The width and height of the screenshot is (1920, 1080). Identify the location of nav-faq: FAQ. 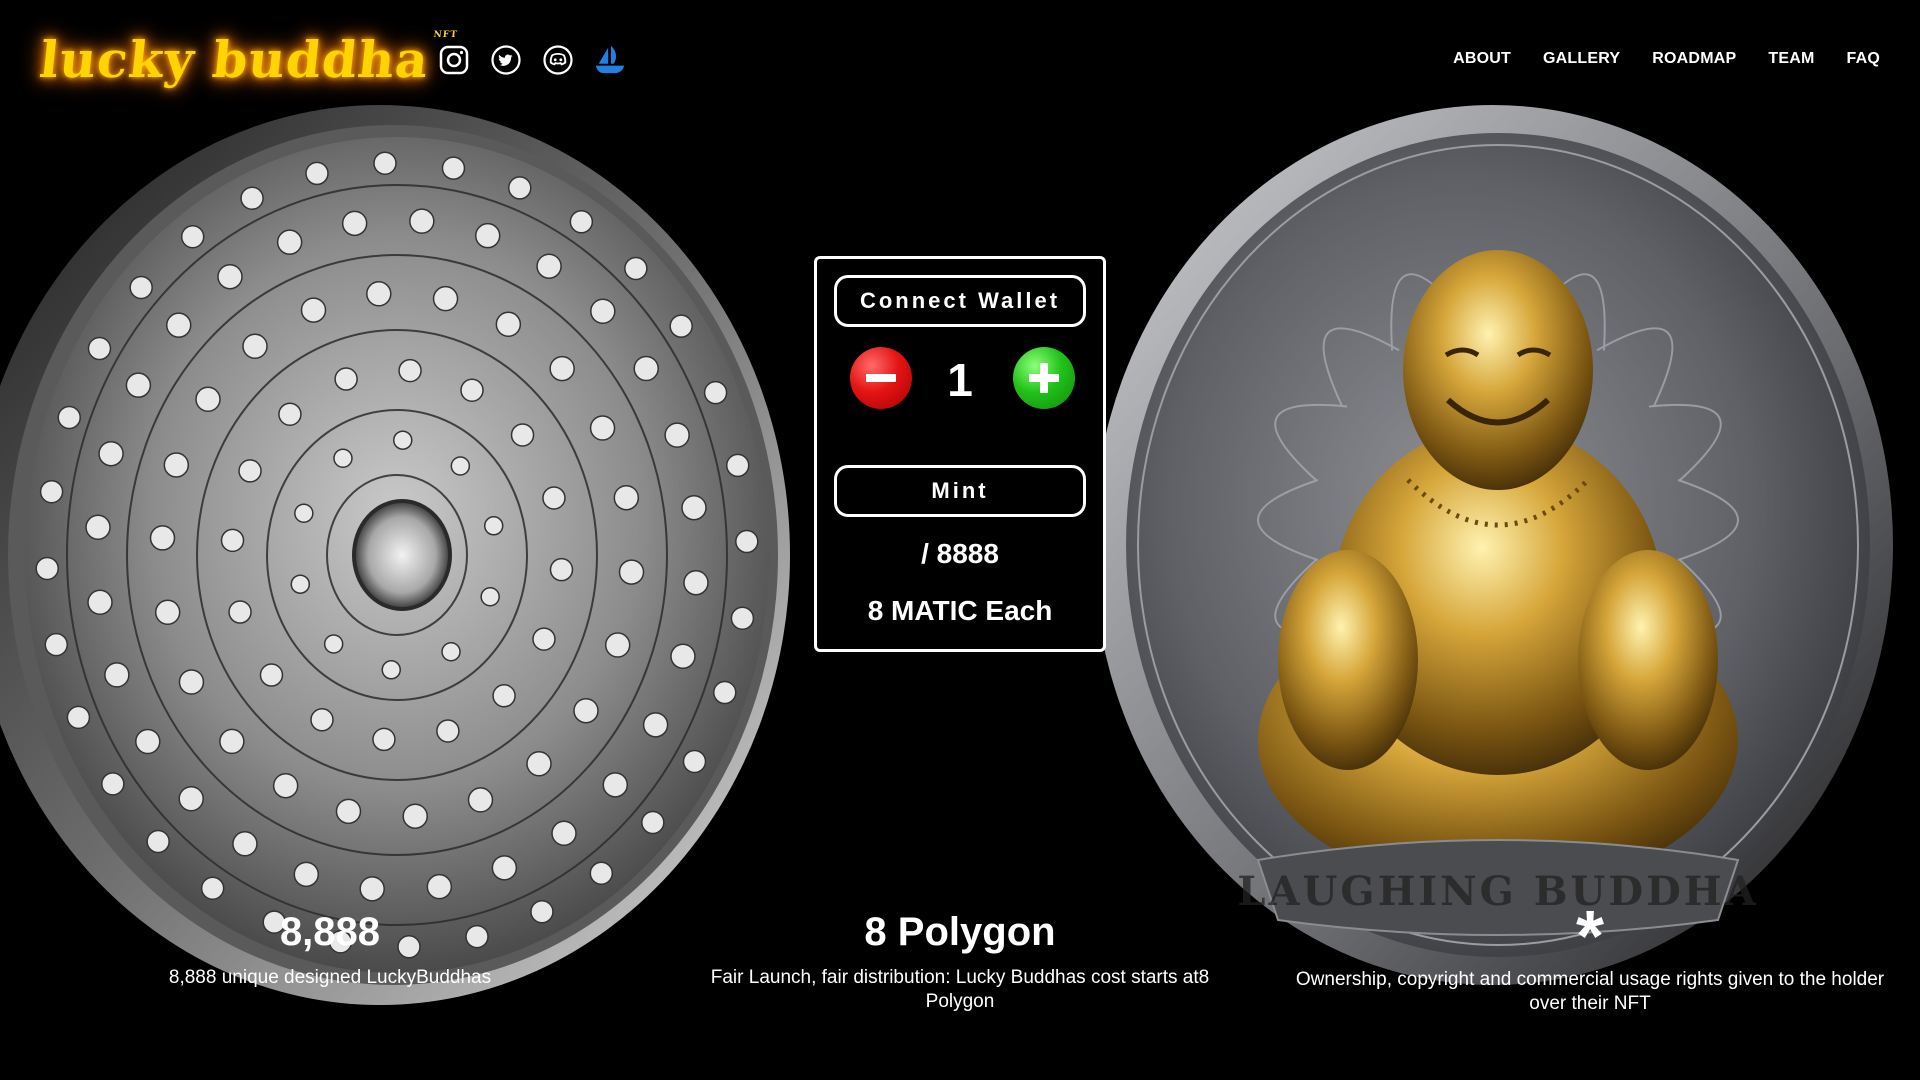
(1864, 59).